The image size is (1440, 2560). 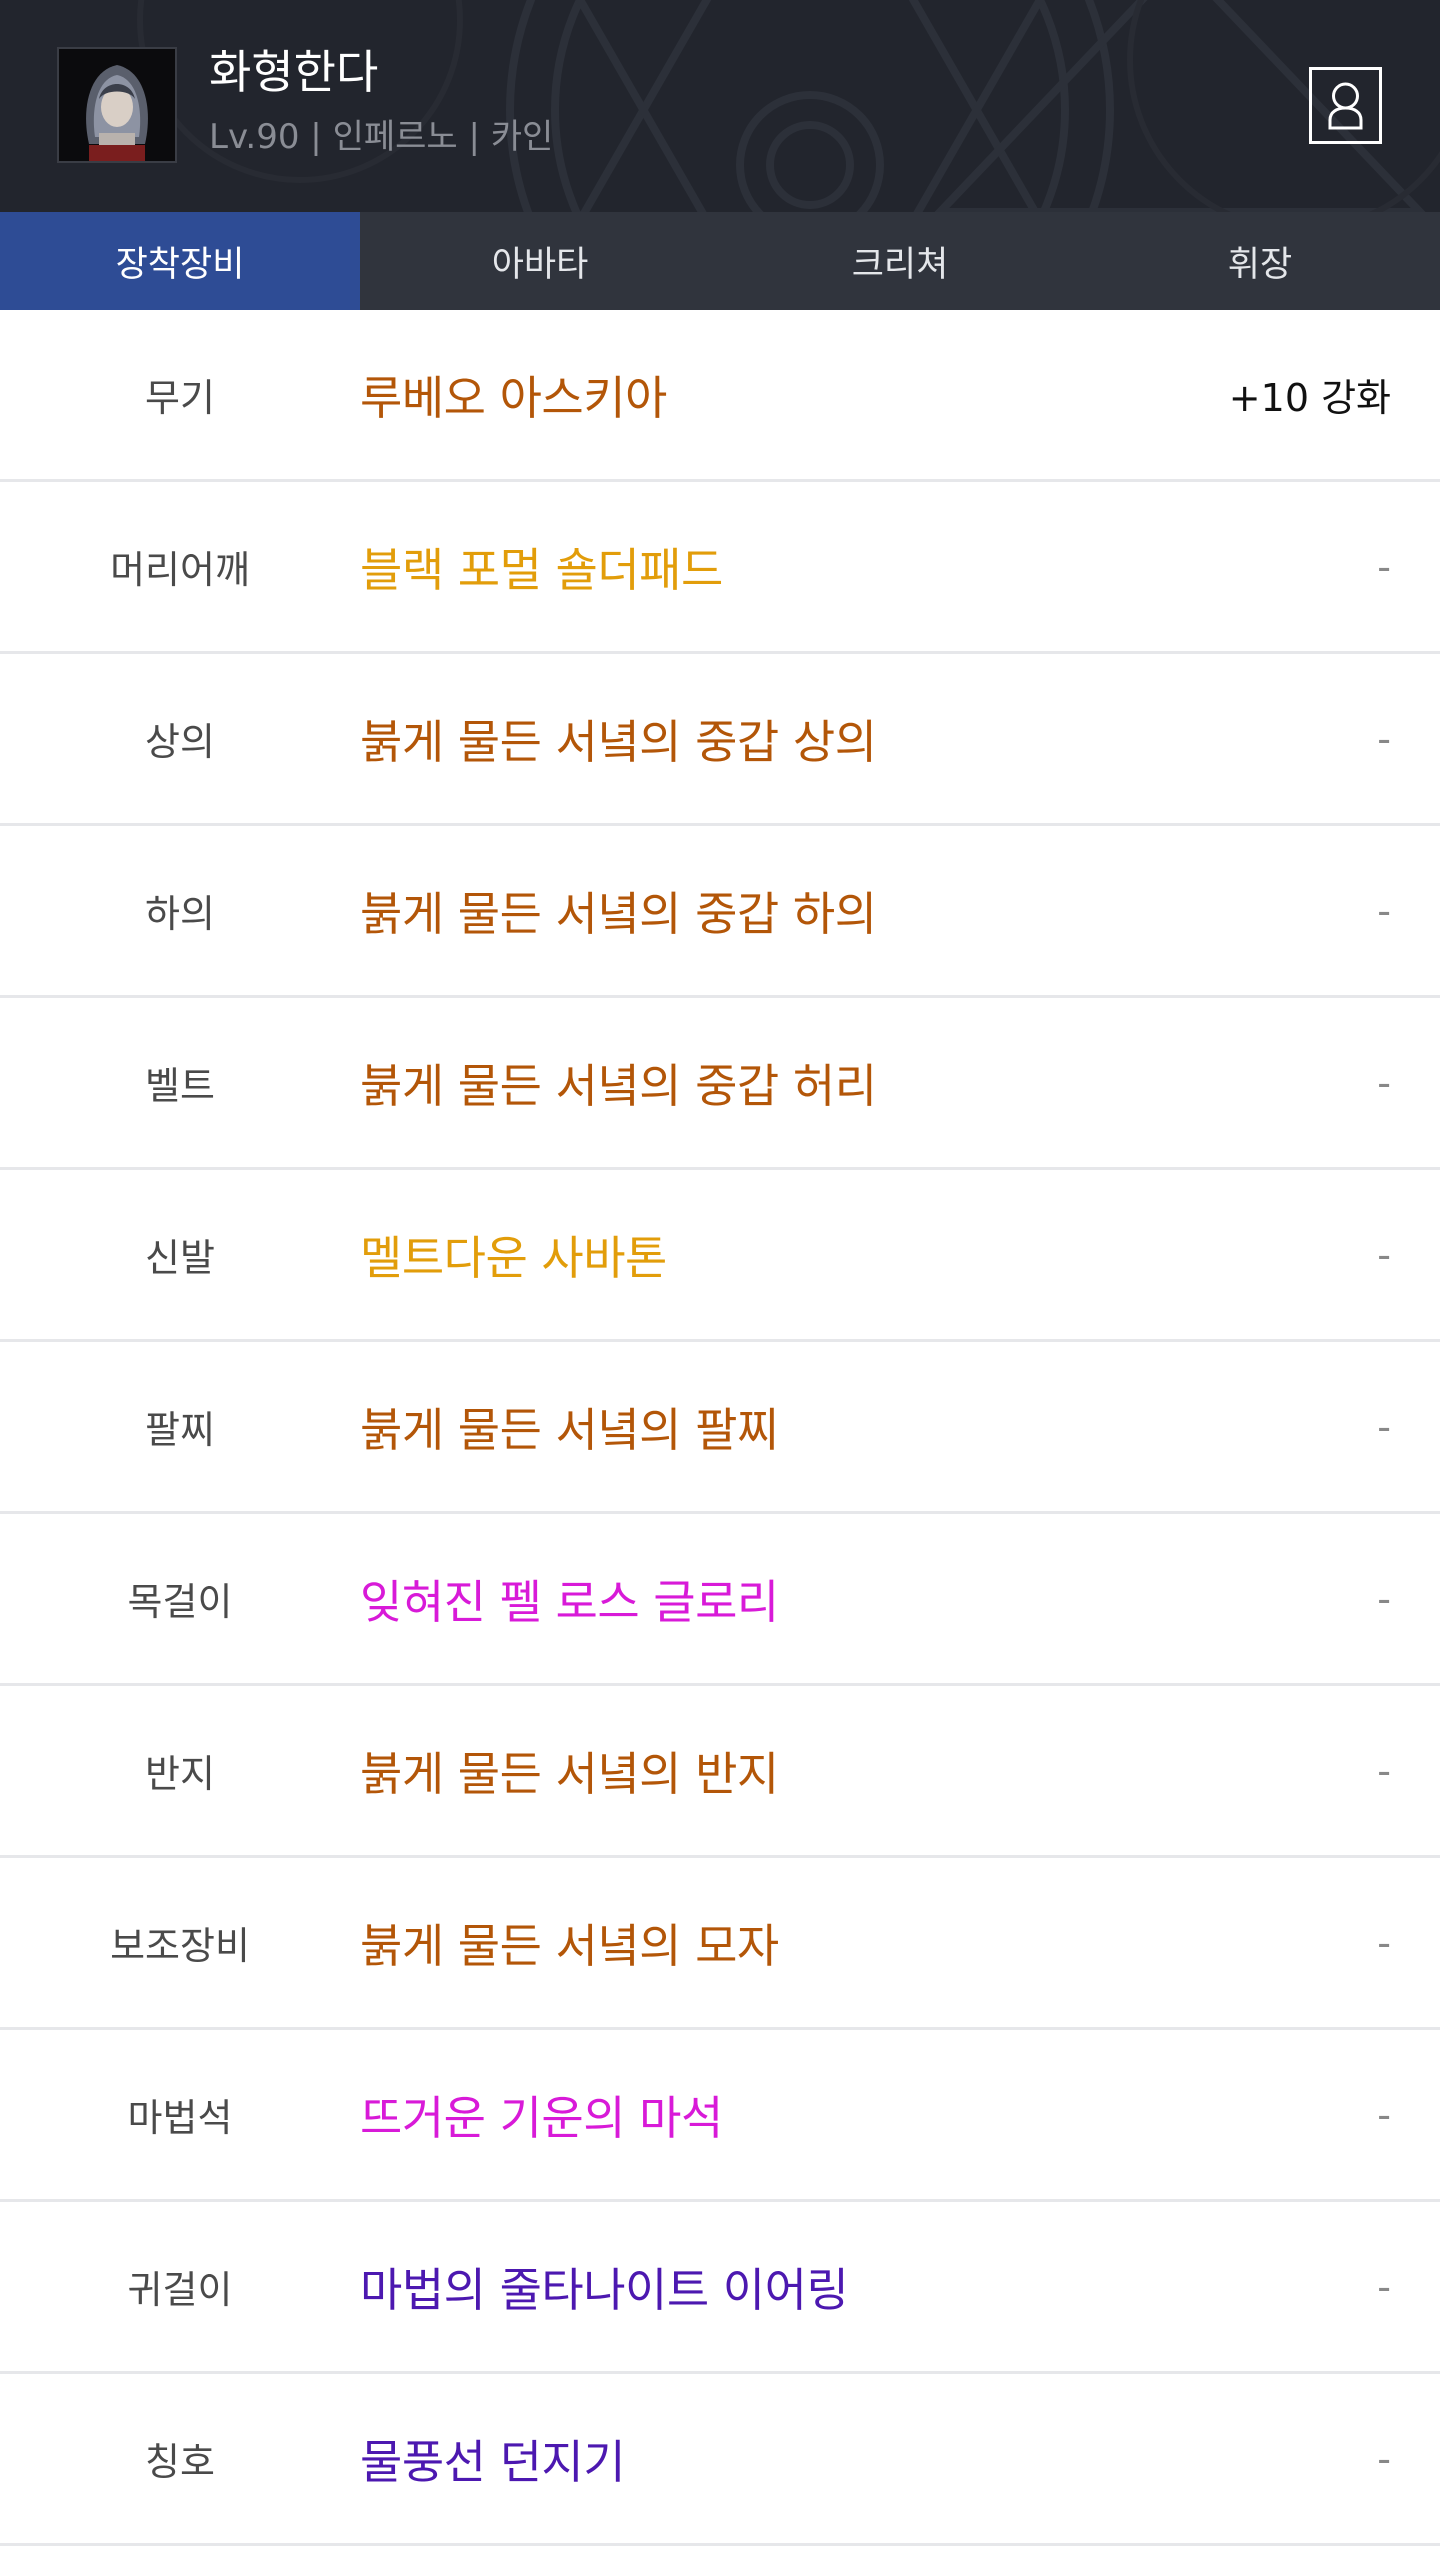 What do you see at coordinates (788, 106) in the screenshot?
I see `magic-circle-background` at bounding box center [788, 106].